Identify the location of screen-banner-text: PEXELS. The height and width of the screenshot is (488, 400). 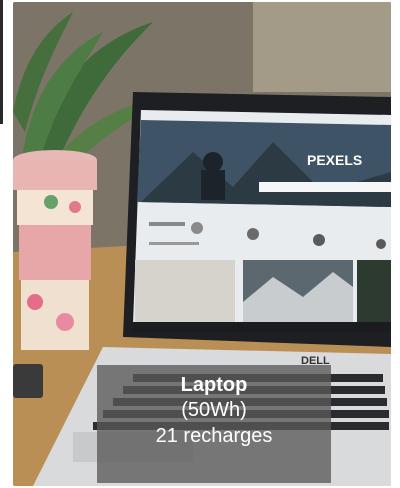
(334, 160).